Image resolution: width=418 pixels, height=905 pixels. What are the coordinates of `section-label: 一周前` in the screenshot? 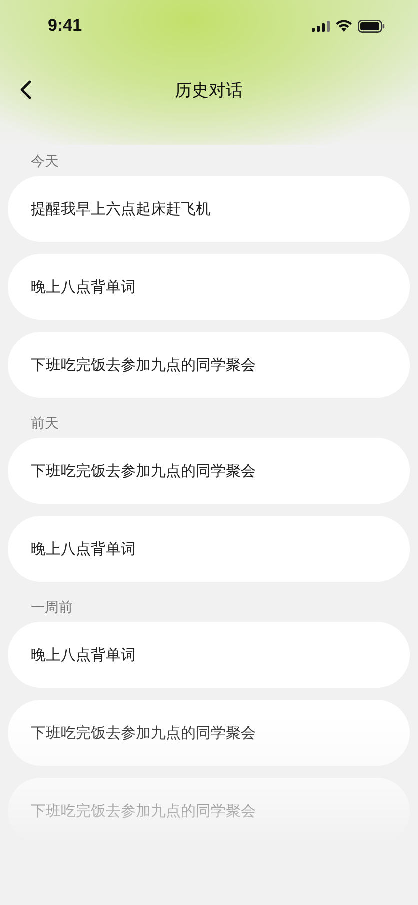 It's located at (51, 608).